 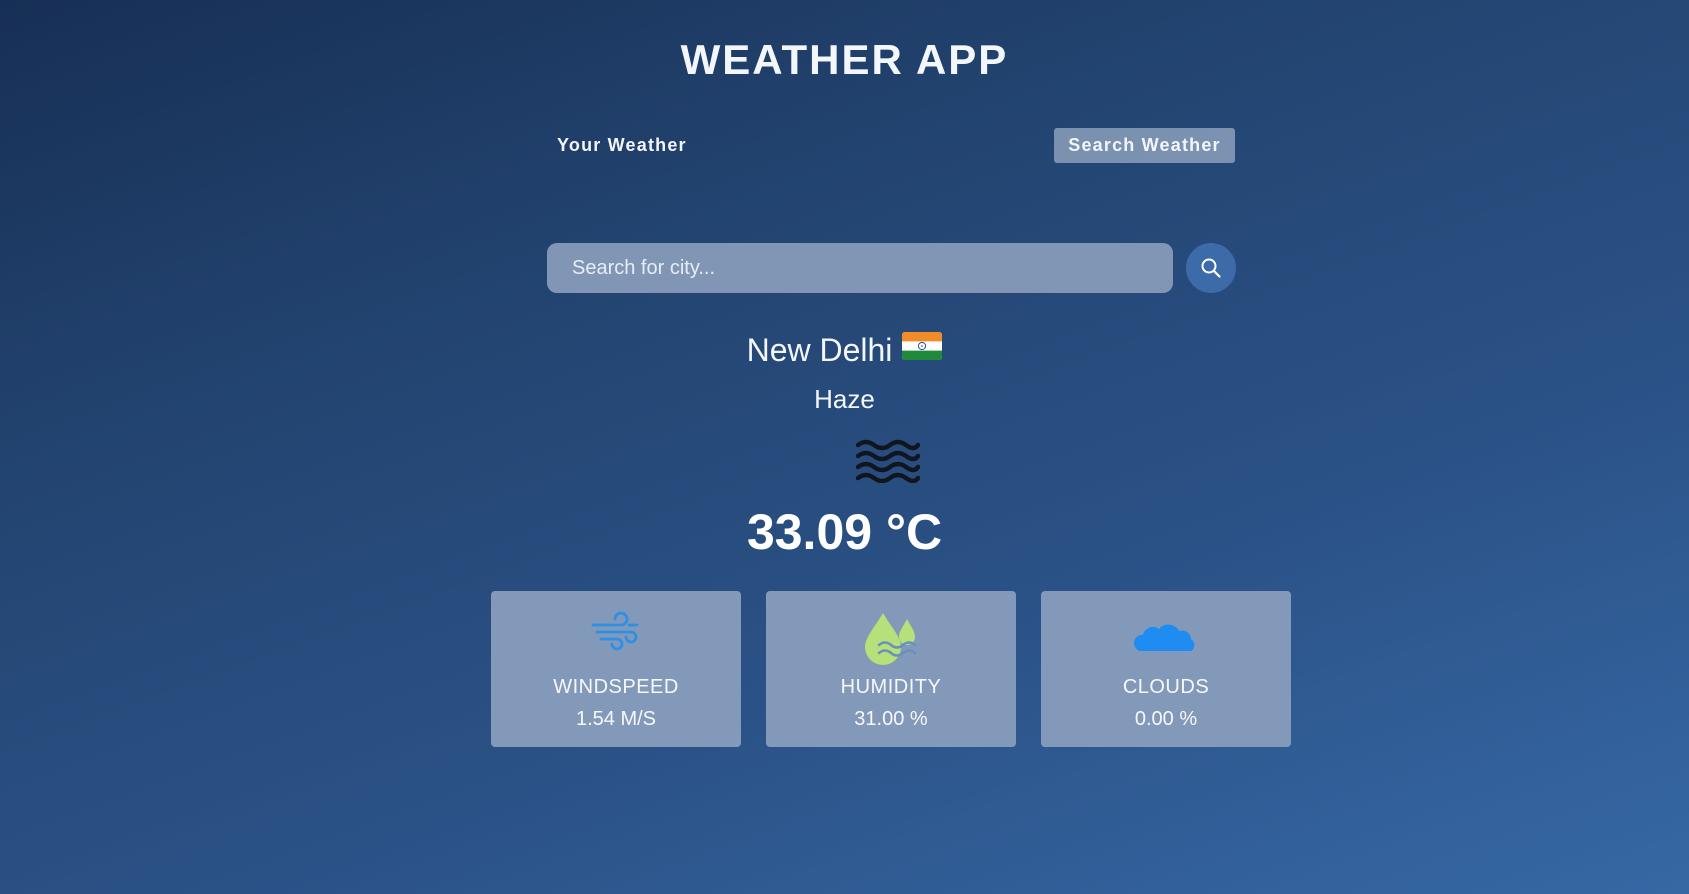 I want to click on tab-search-weather: Search Weather, so click(x=1144, y=145).